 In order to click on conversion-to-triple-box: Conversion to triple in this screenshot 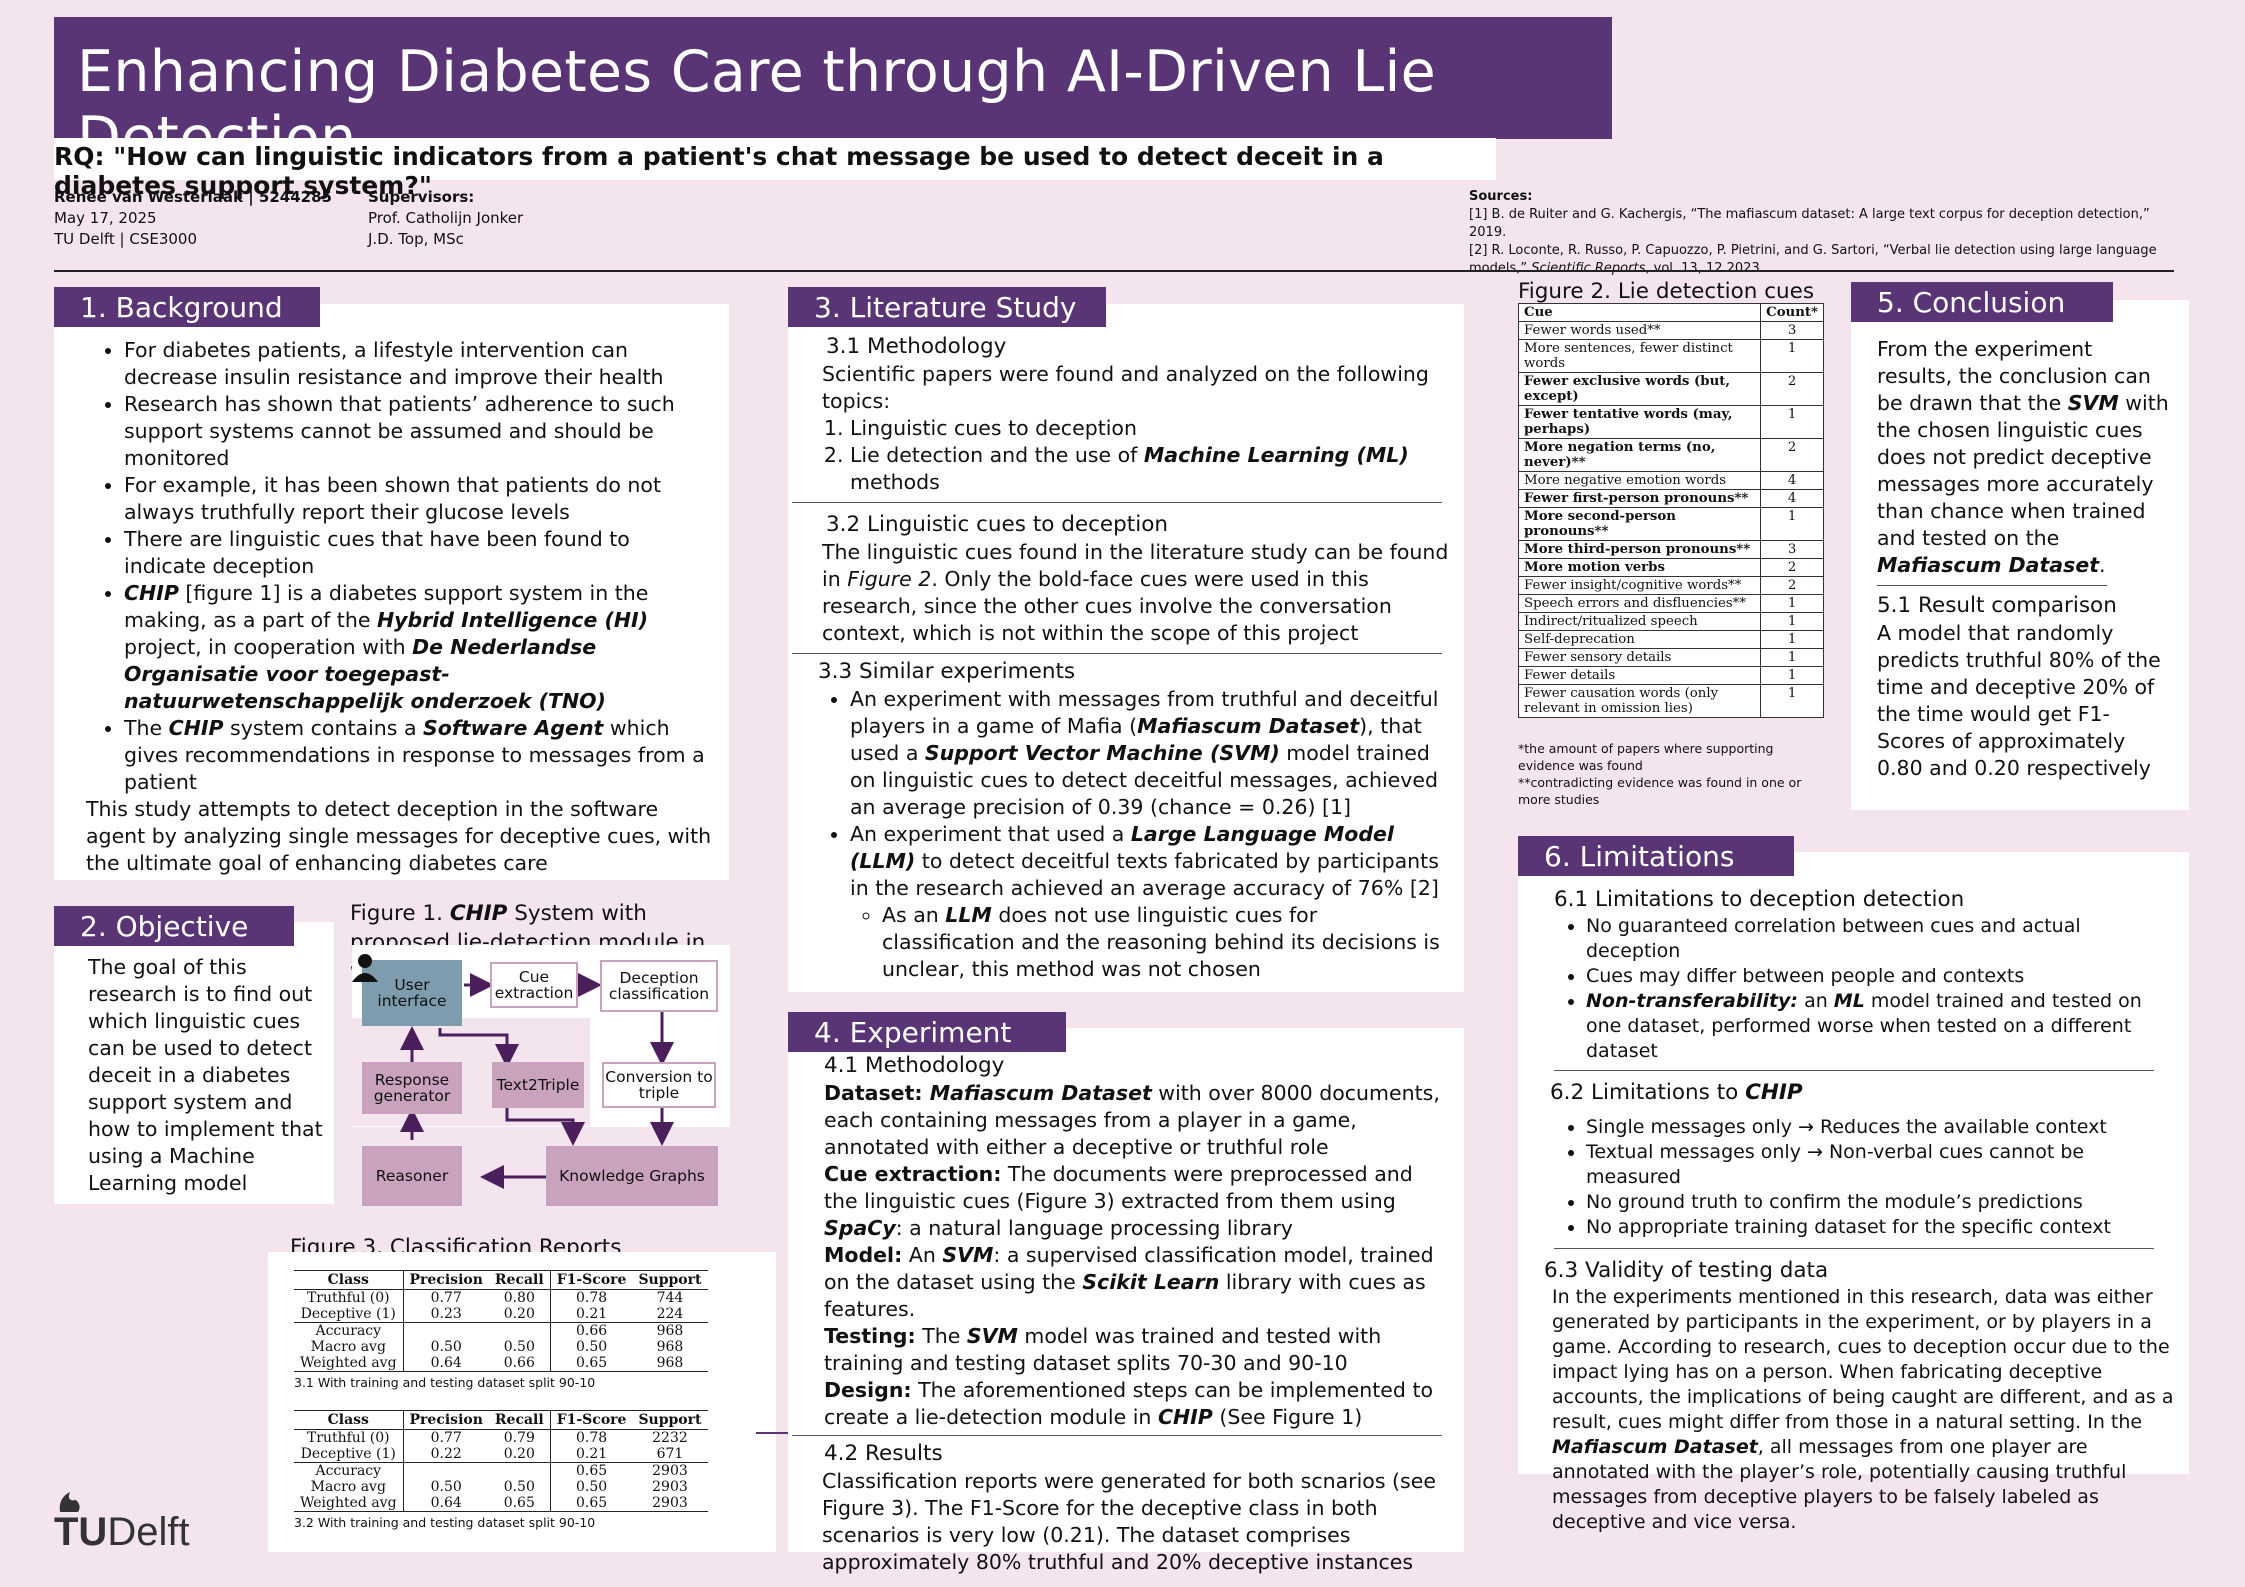, I will do `click(659, 1085)`.